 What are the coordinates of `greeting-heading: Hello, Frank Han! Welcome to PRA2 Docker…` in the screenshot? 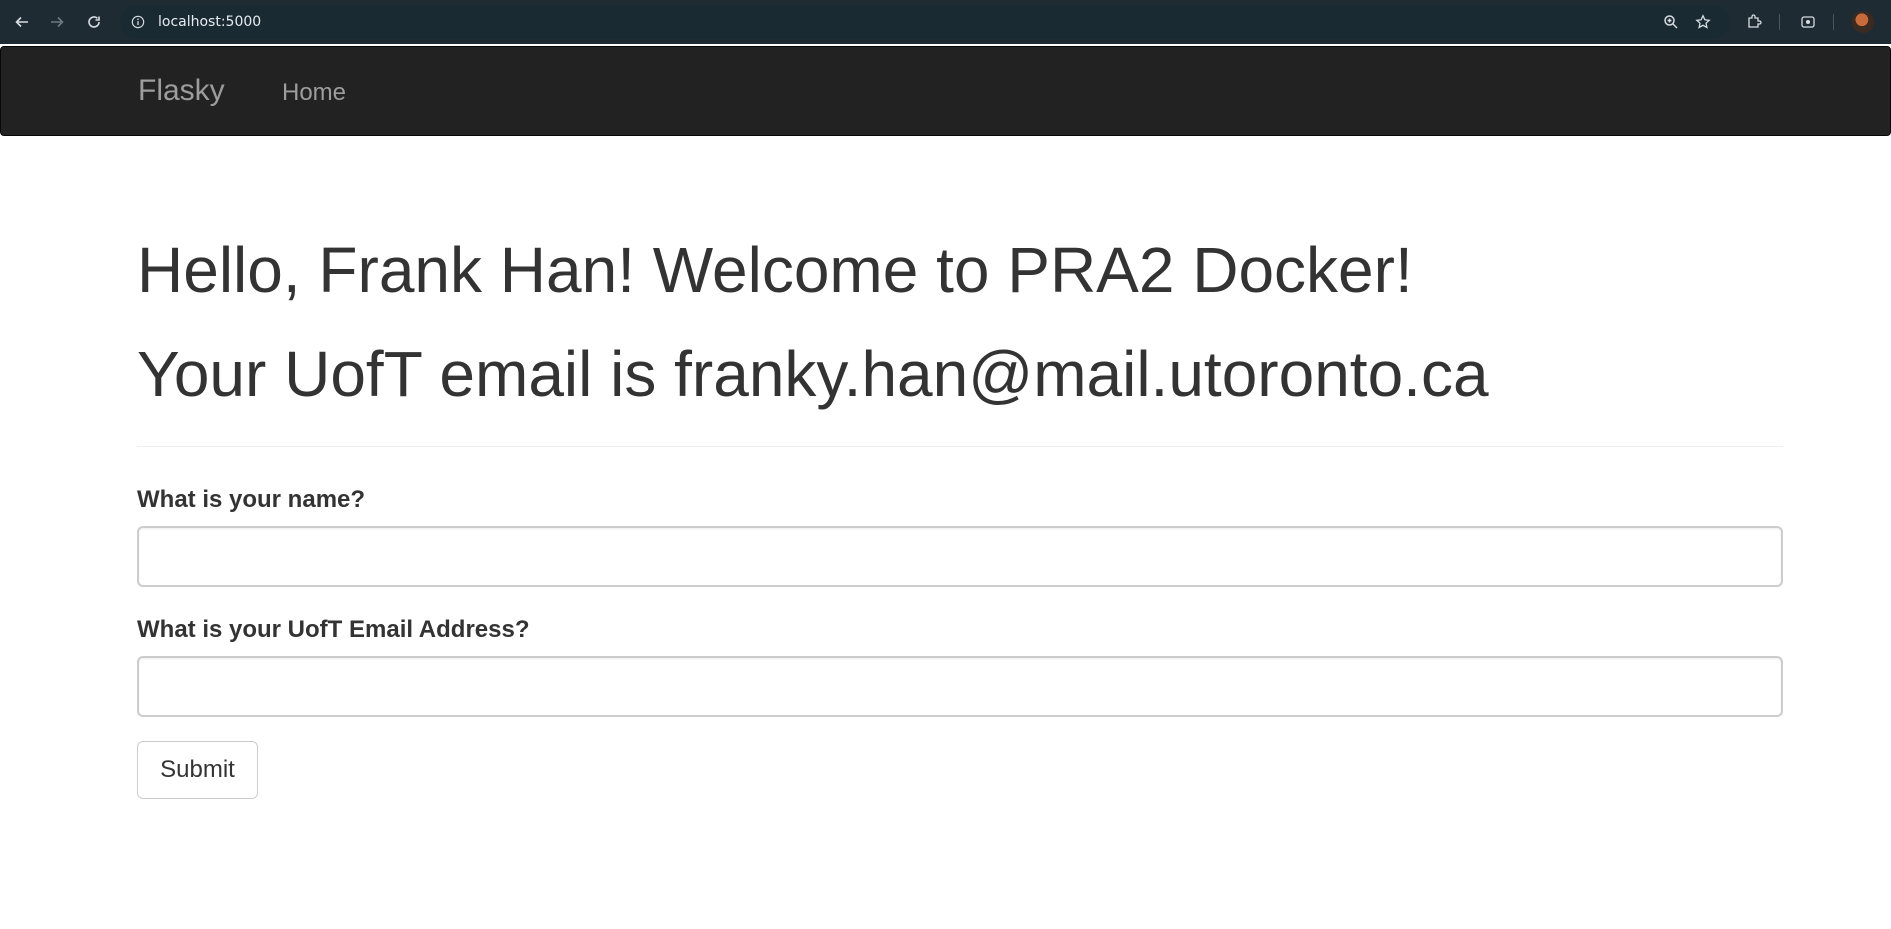 It's located at (775, 270).